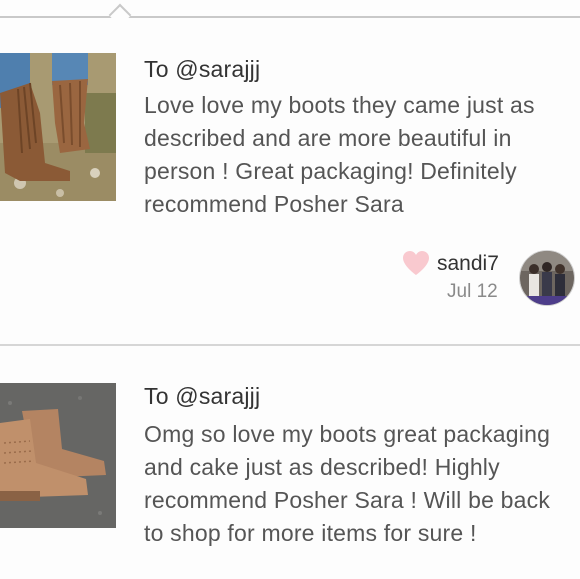 The image size is (580, 579). Describe the element at coordinates (290, 17) in the screenshot. I see `top-divider` at that location.